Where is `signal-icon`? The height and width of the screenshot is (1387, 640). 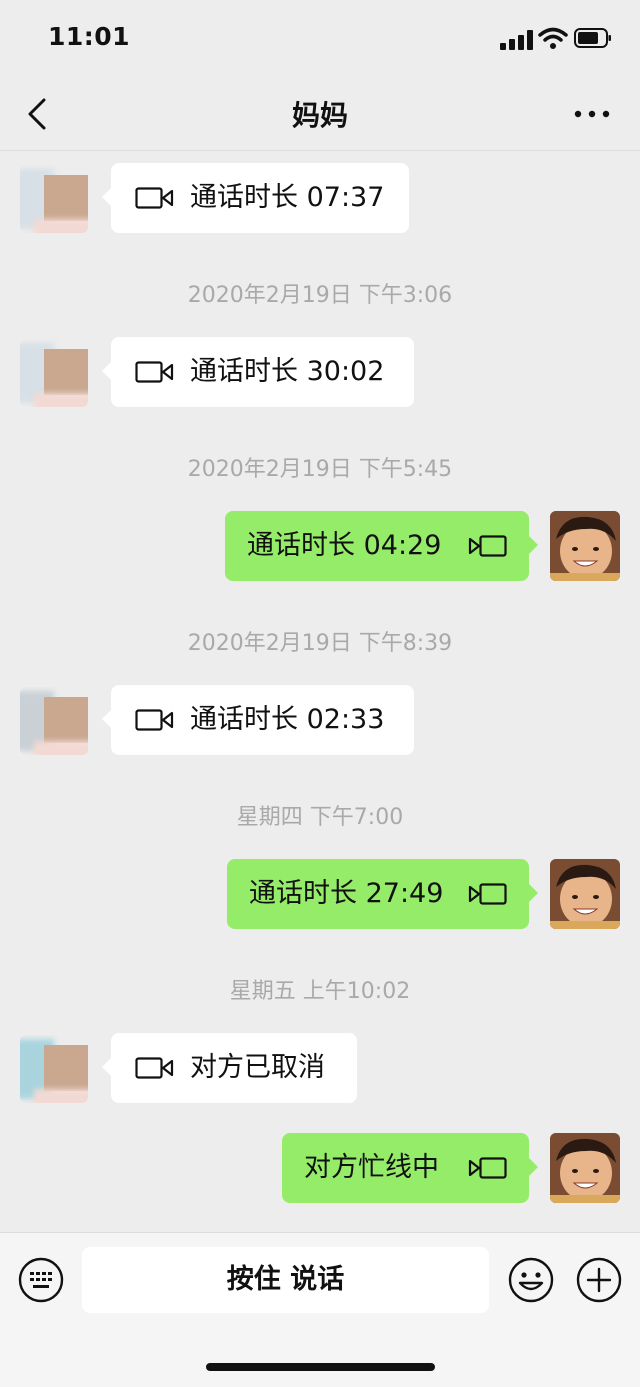 signal-icon is located at coordinates (517, 40).